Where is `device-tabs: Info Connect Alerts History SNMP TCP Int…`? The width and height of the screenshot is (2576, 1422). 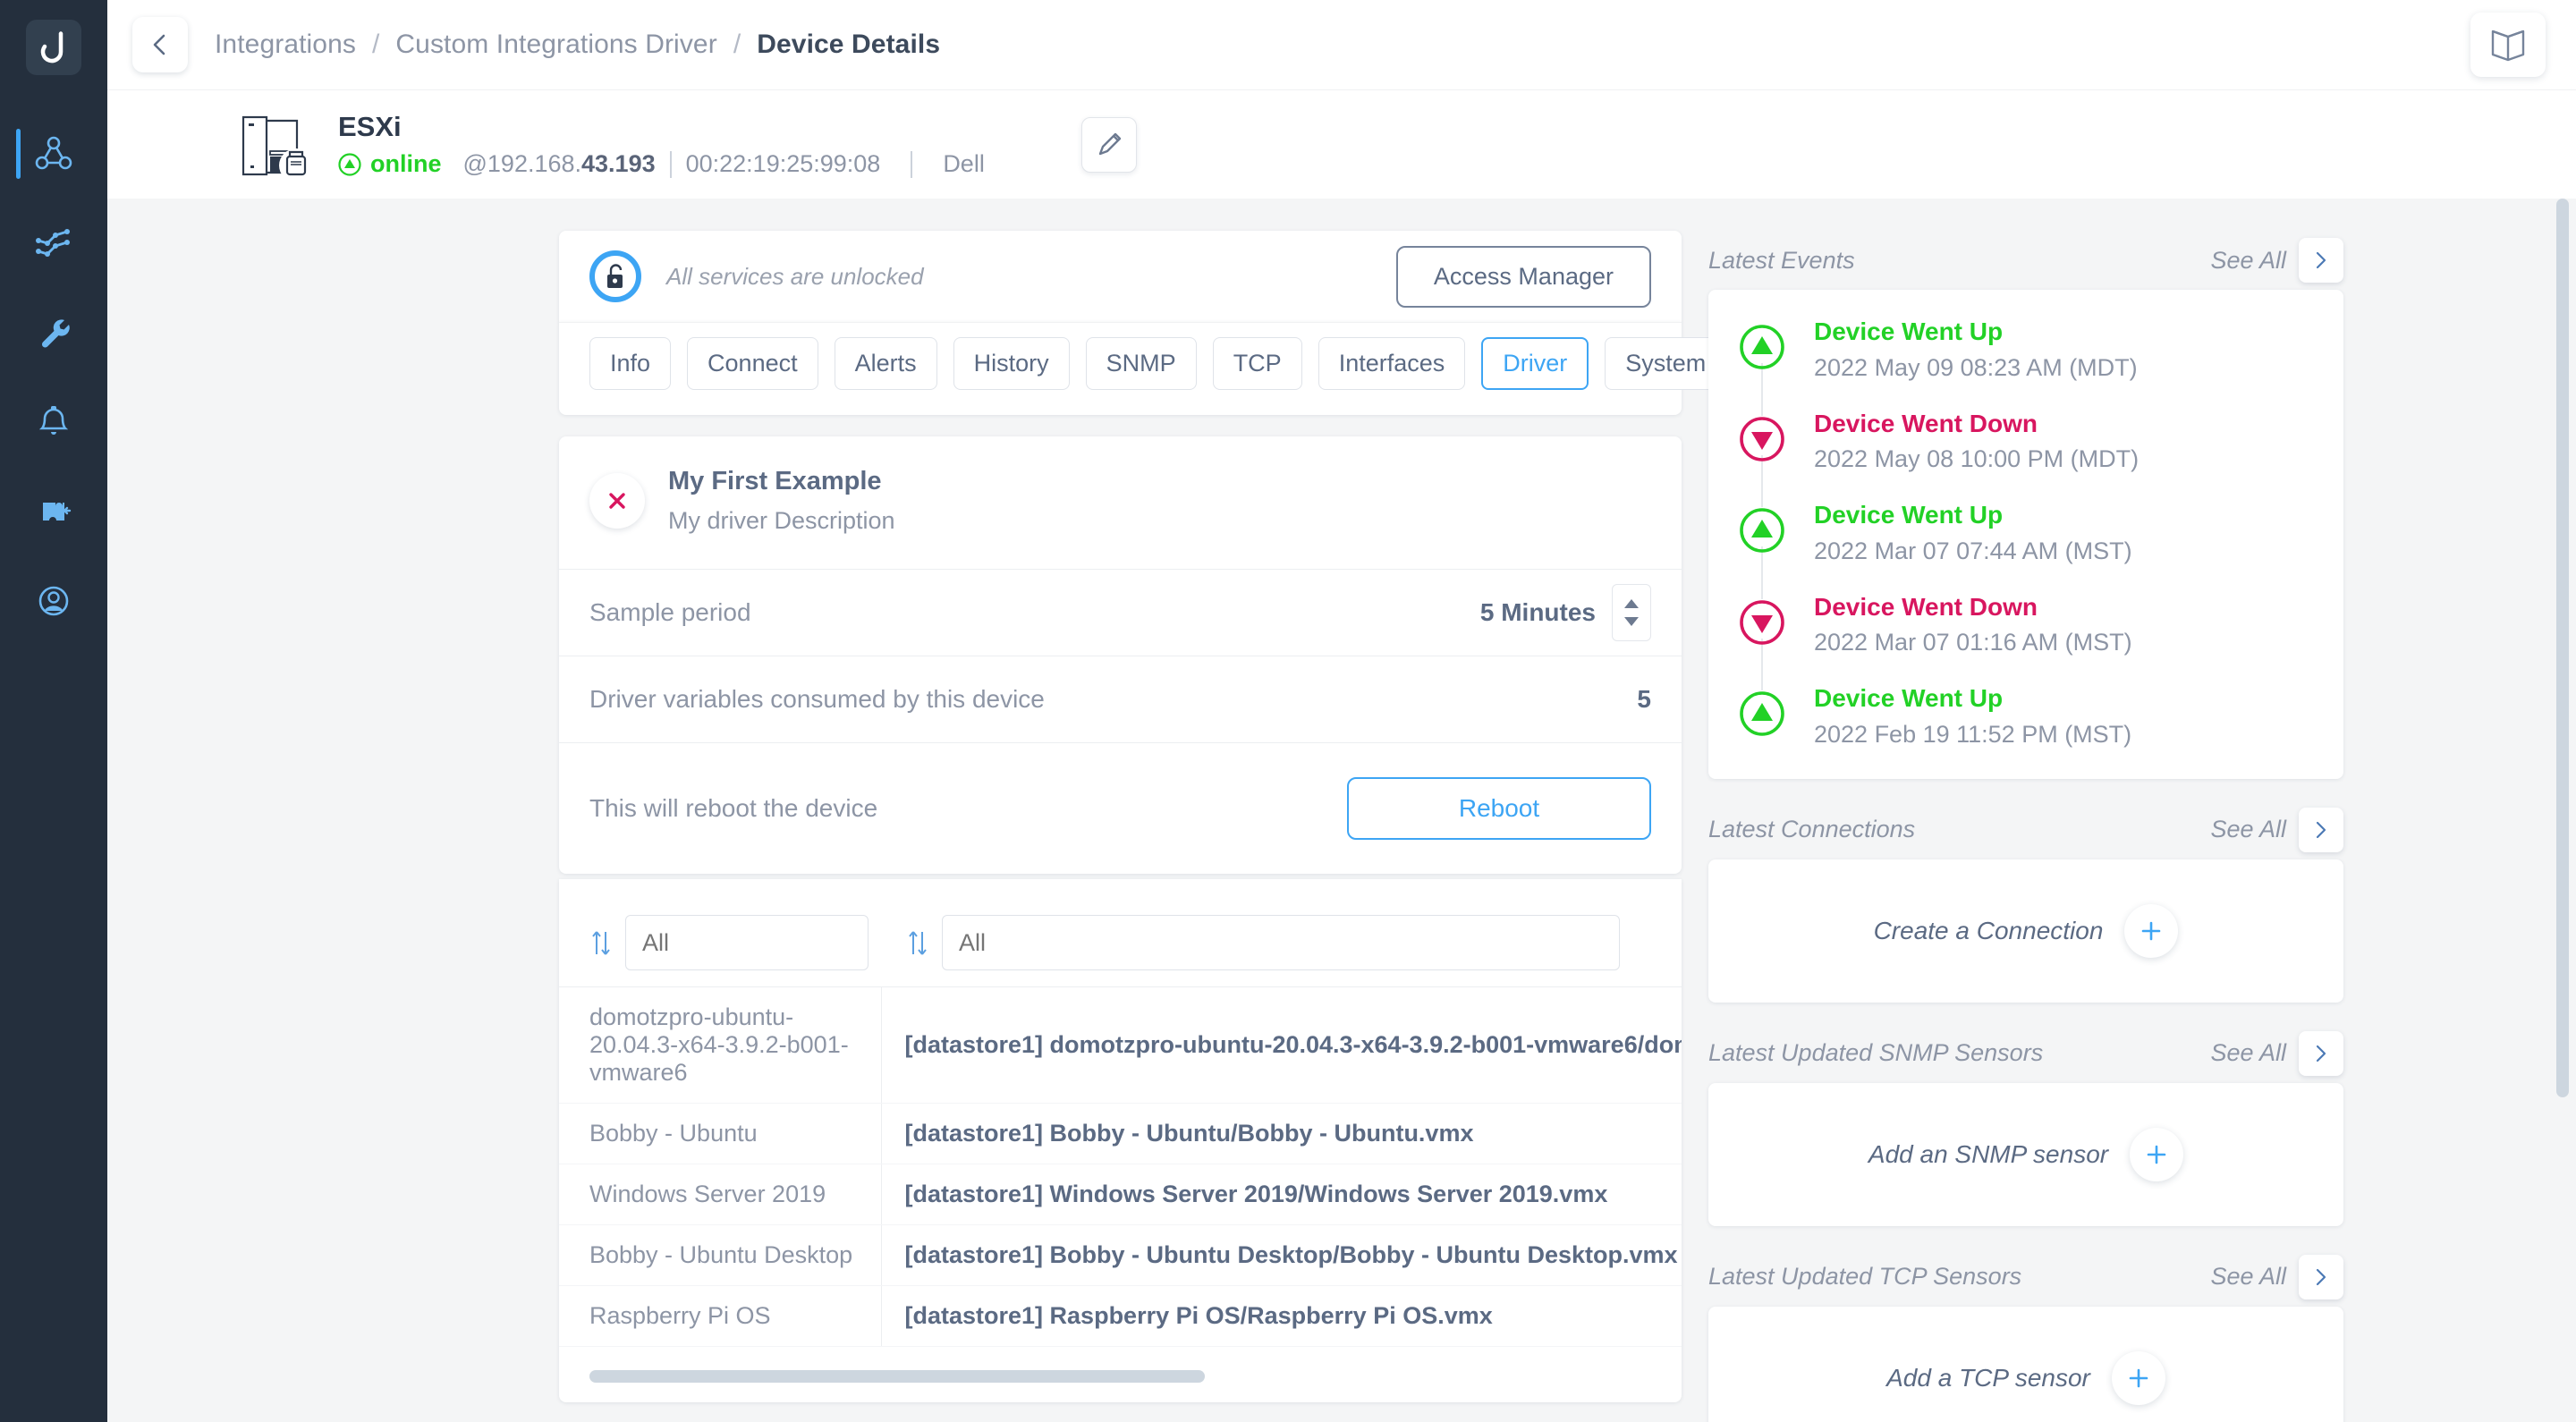
device-tabs: Info Connect Alerts History SNMP TCP Int… is located at coordinates (1143, 368).